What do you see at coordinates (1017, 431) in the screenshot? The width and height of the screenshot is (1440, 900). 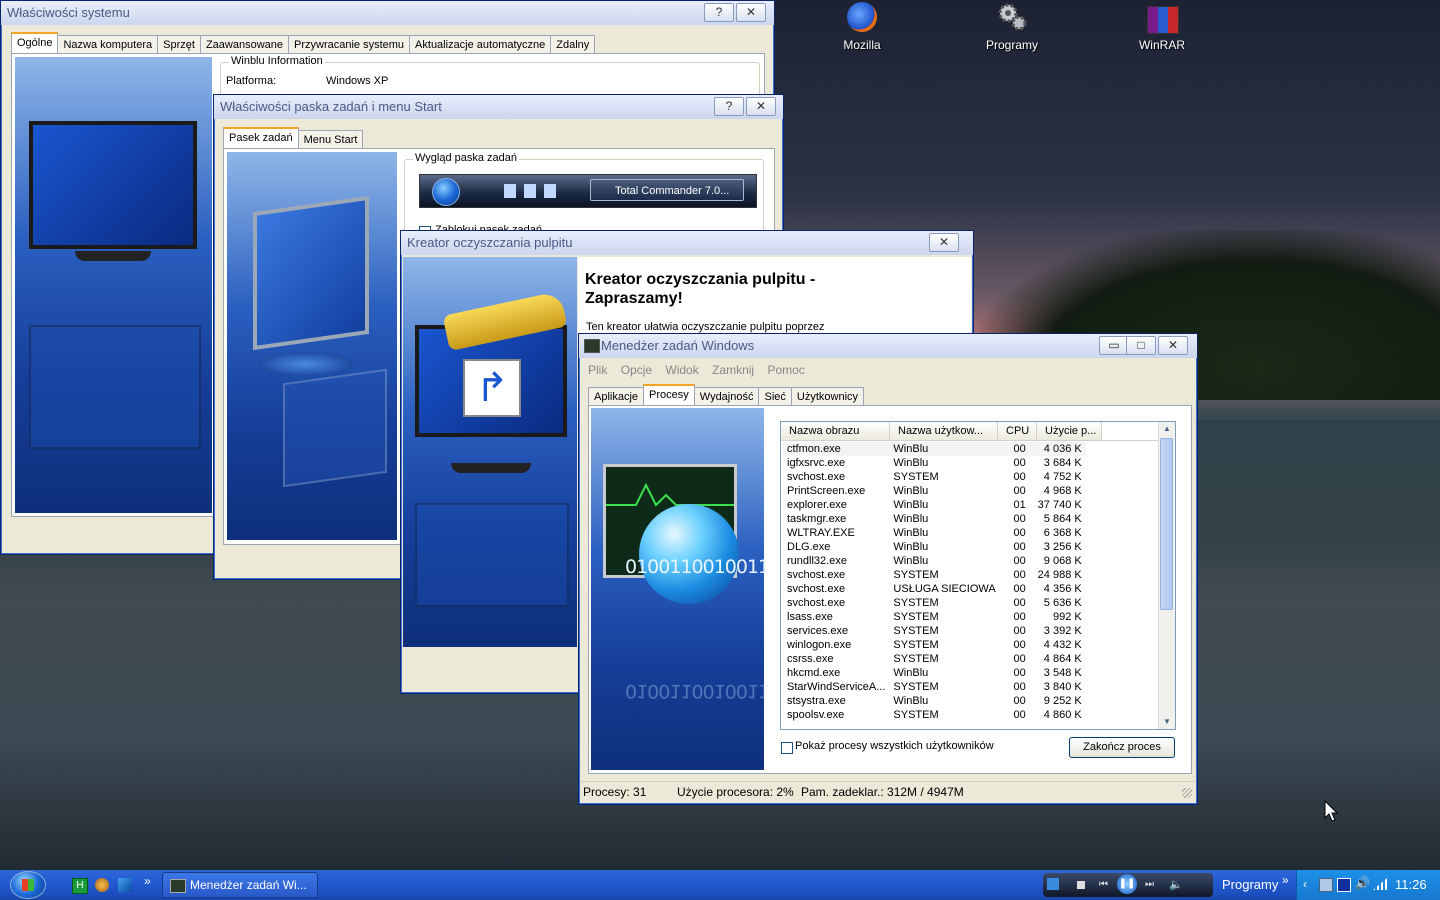 I see `column-cpu: CPU` at bounding box center [1017, 431].